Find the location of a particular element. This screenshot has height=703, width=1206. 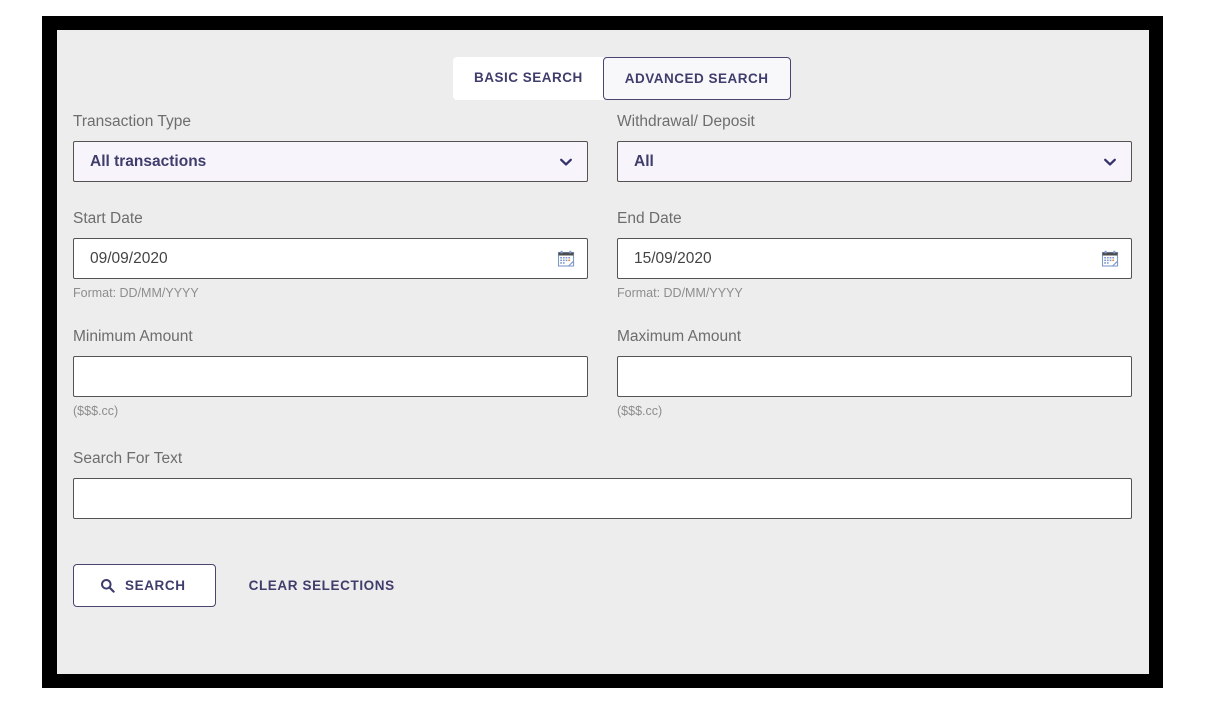

search-button: SEARCH is located at coordinates (144, 585).